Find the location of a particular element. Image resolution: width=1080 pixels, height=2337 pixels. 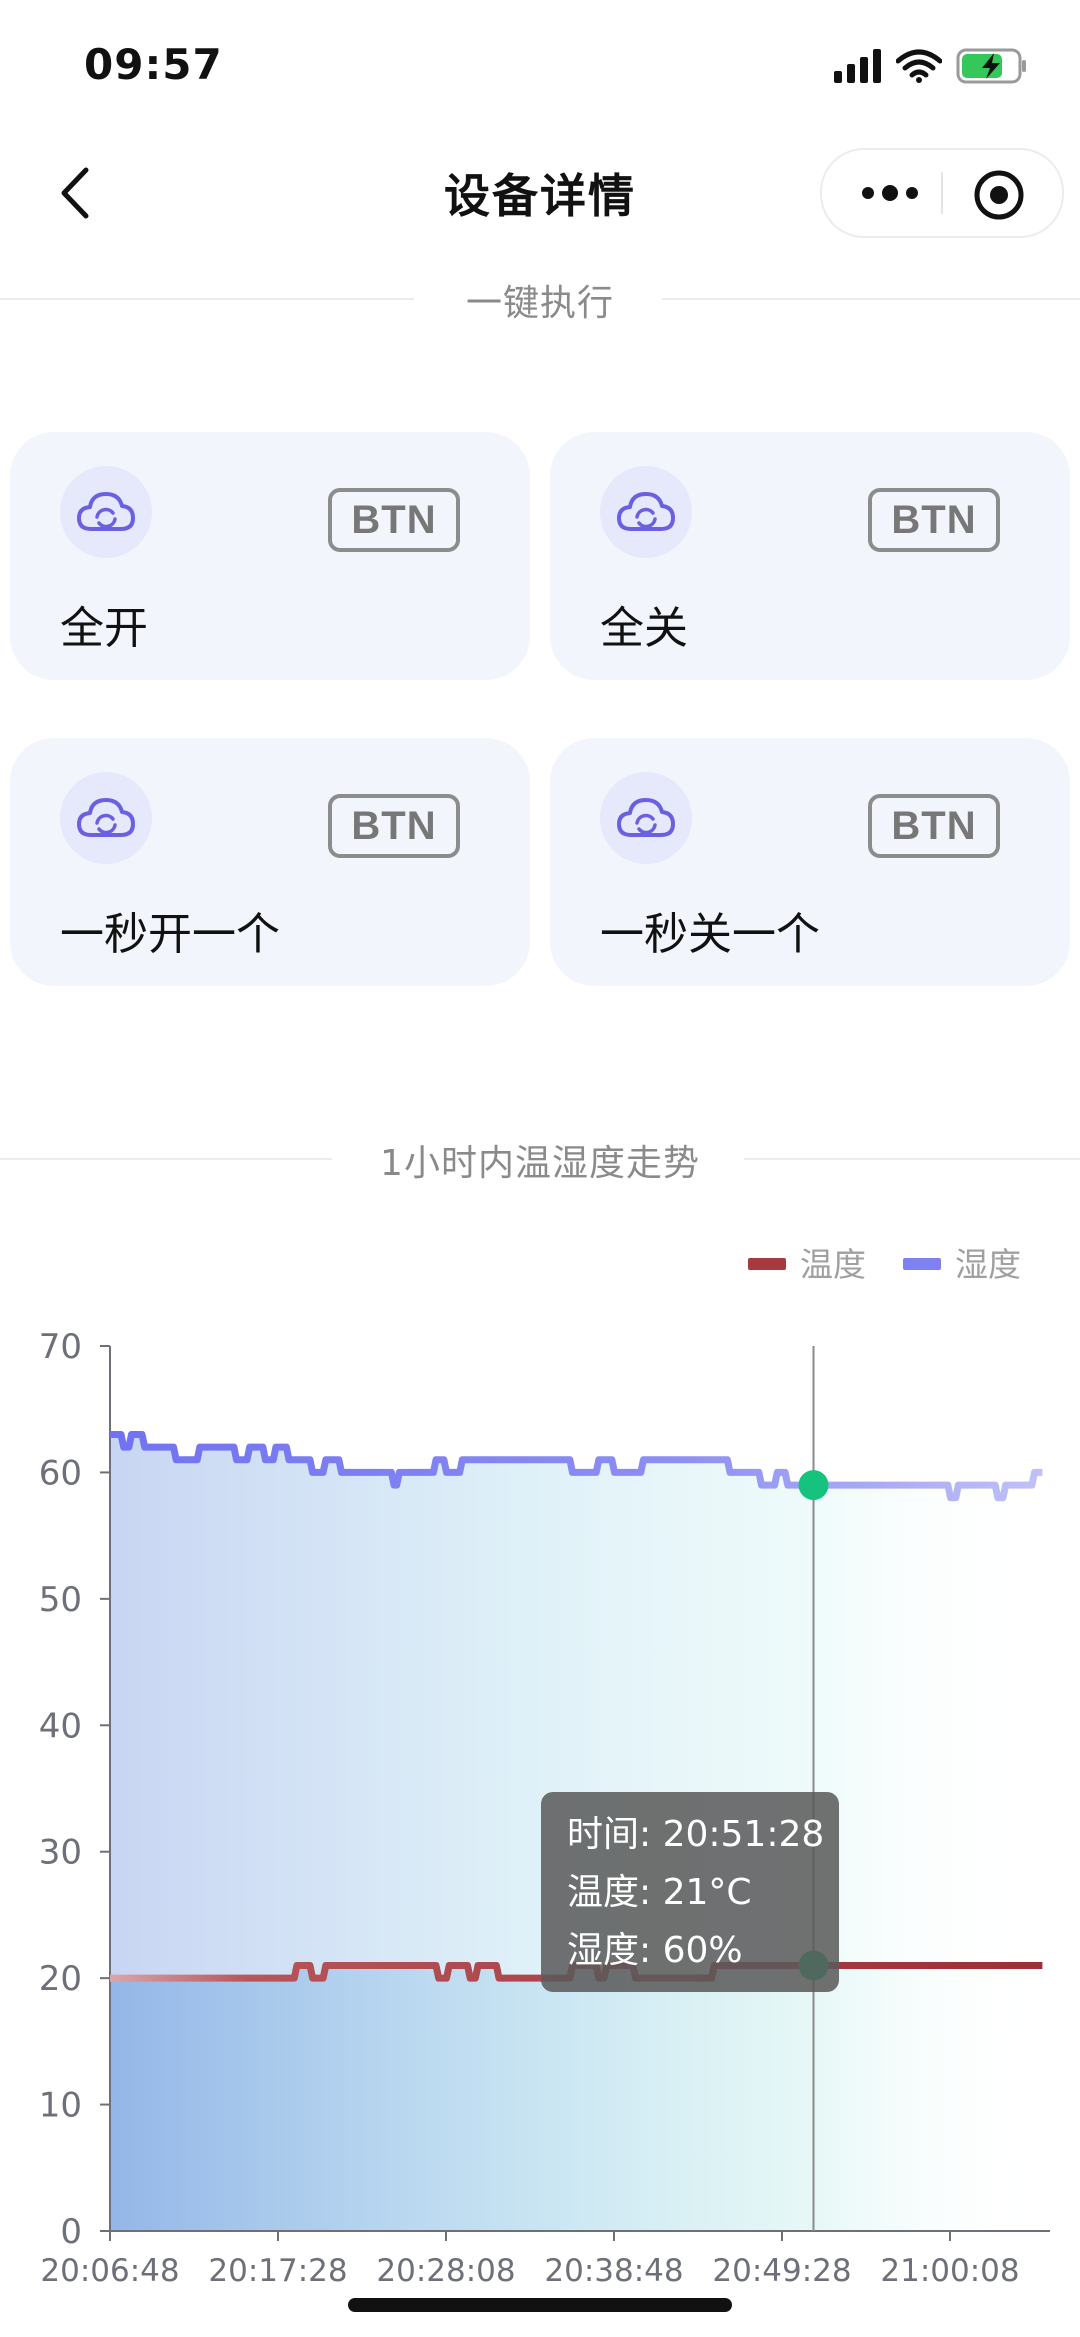

more-menu-button is located at coordinates (890, 193).